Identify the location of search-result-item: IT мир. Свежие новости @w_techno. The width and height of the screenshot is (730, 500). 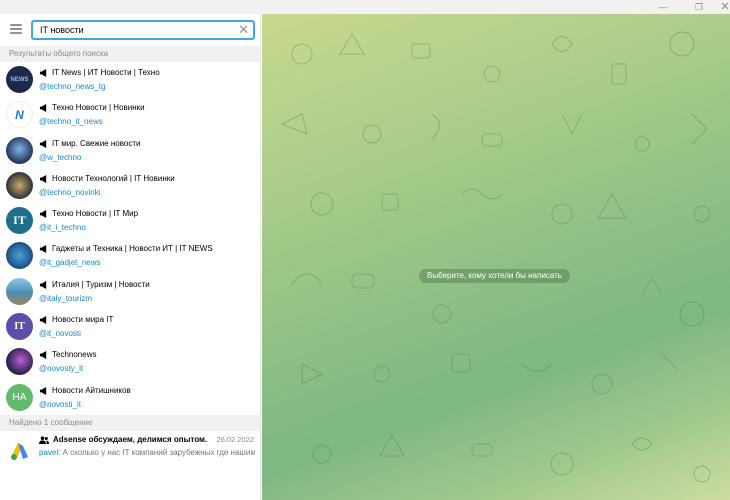
(130, 150).